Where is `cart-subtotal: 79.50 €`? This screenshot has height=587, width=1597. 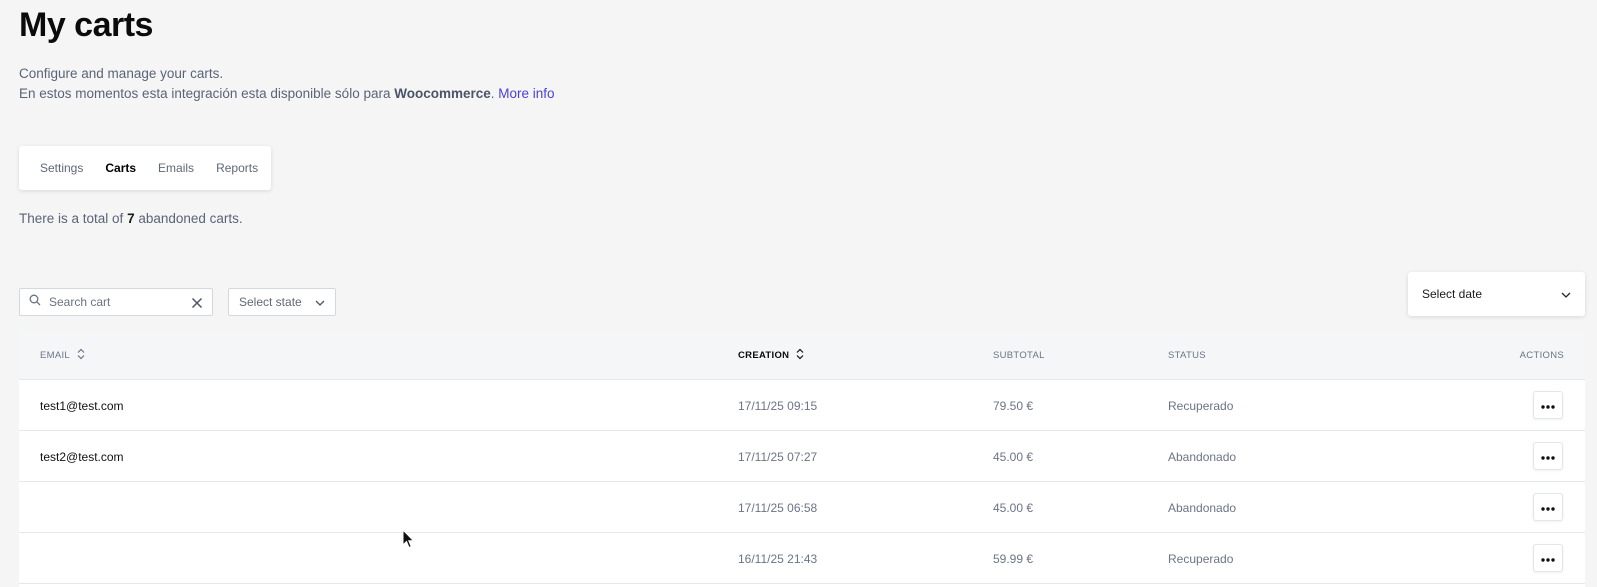
cart-subtotal: 79.50 € is located at coordinates (1013, 405).